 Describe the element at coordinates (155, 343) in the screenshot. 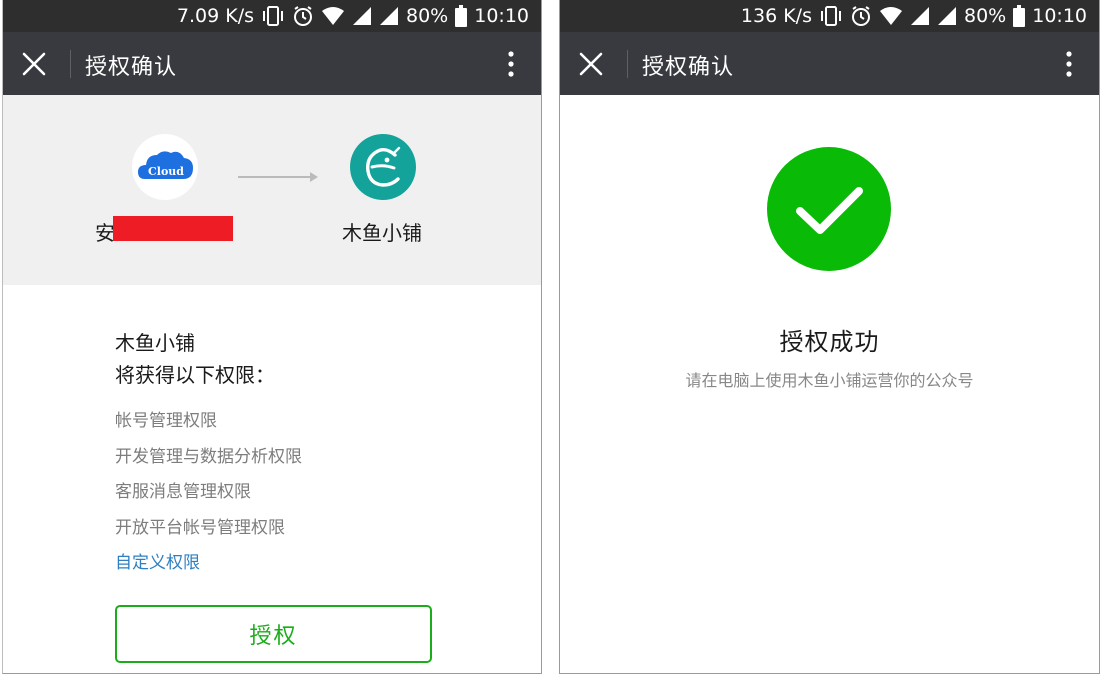

I see `permissions-app-name: 木鱼小铺` at that location.